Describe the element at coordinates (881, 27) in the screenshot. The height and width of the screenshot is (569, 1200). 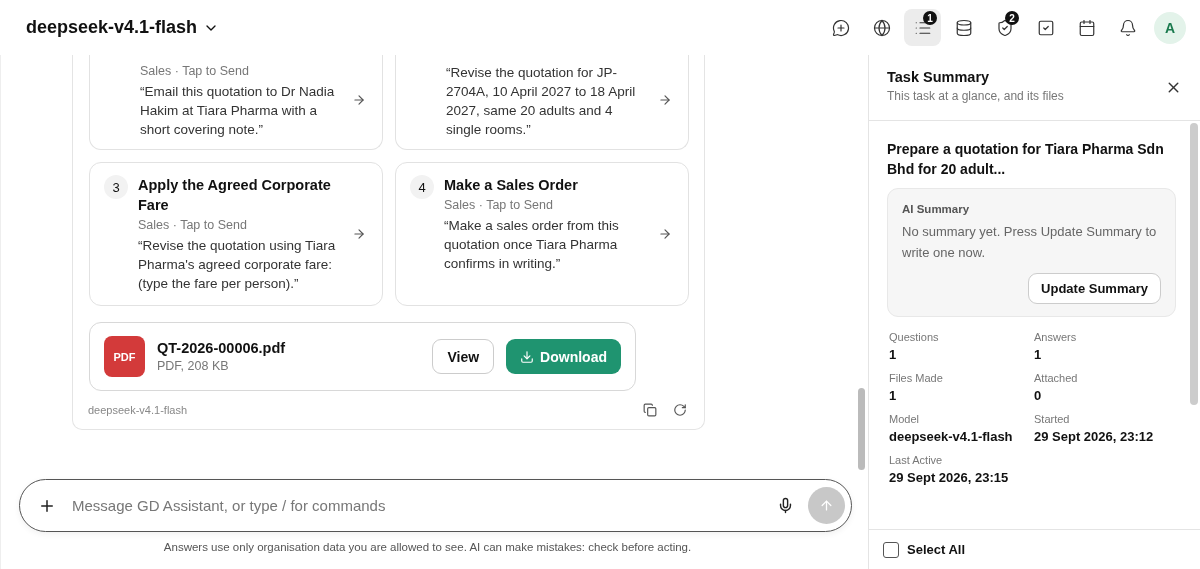
I see `globe-icon` at that location.